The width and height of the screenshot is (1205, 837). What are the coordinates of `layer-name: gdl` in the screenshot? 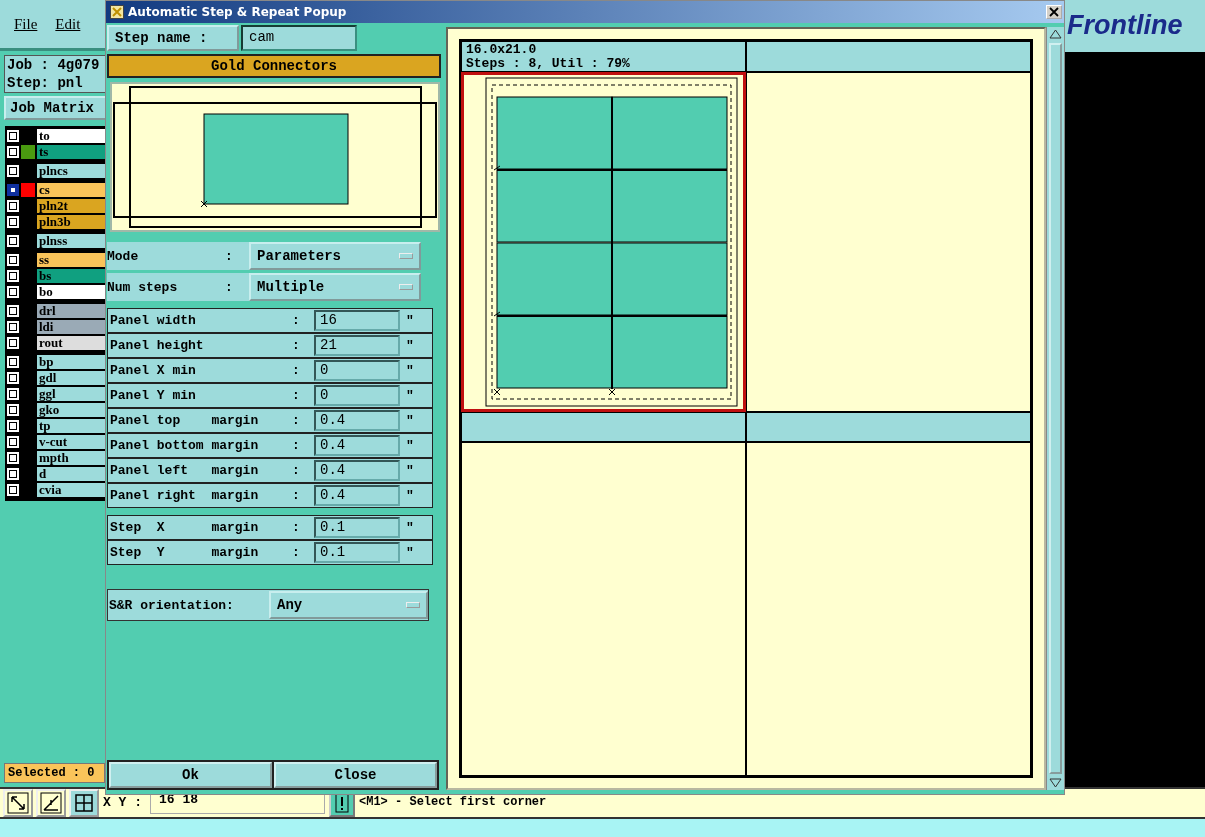 It's located at (71, 378).